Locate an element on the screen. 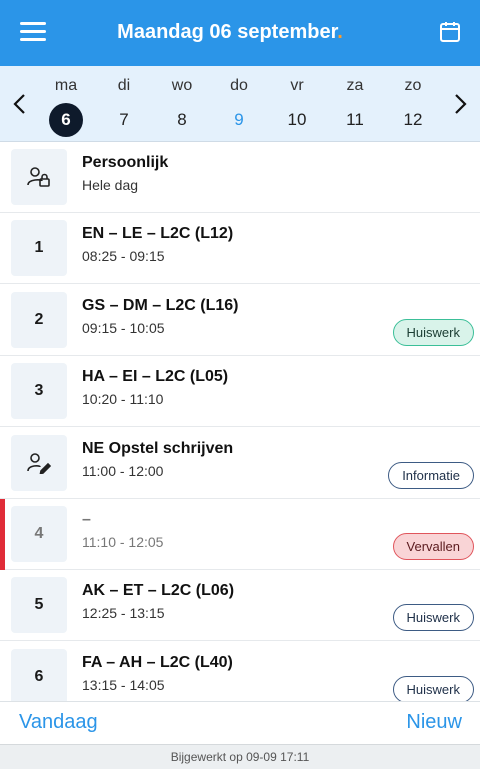  person-edit-icon is located at coordinates (39, 463).